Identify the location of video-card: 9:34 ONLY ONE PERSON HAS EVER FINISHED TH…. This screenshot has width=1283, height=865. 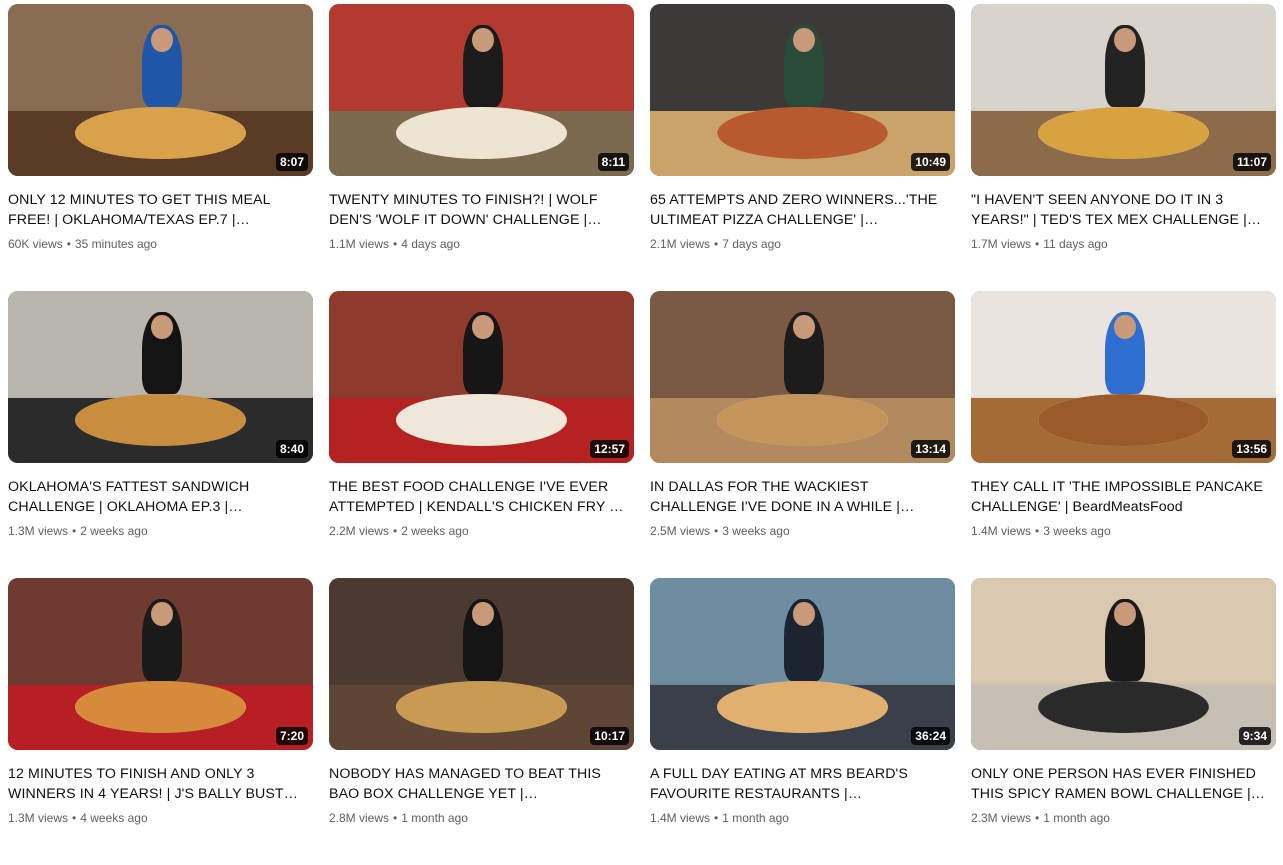
(1123, 721).